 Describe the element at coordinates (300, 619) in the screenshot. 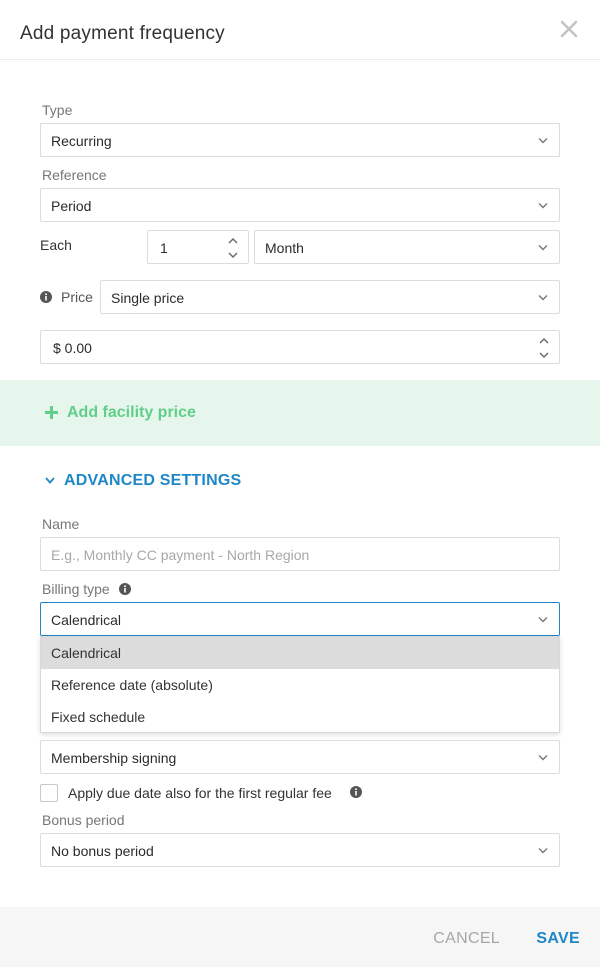

I see `billing-type-select: Calendrical` at that location.